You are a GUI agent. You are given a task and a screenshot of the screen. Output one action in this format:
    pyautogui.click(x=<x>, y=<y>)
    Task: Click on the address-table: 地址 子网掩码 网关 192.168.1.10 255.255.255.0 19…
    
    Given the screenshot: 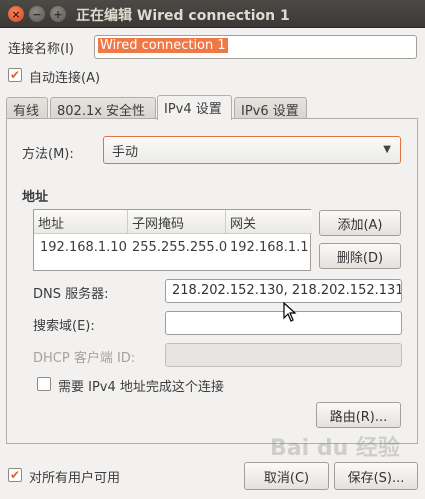 What is the action you would take?
    pyautogui.click(x=173, y=240)
    